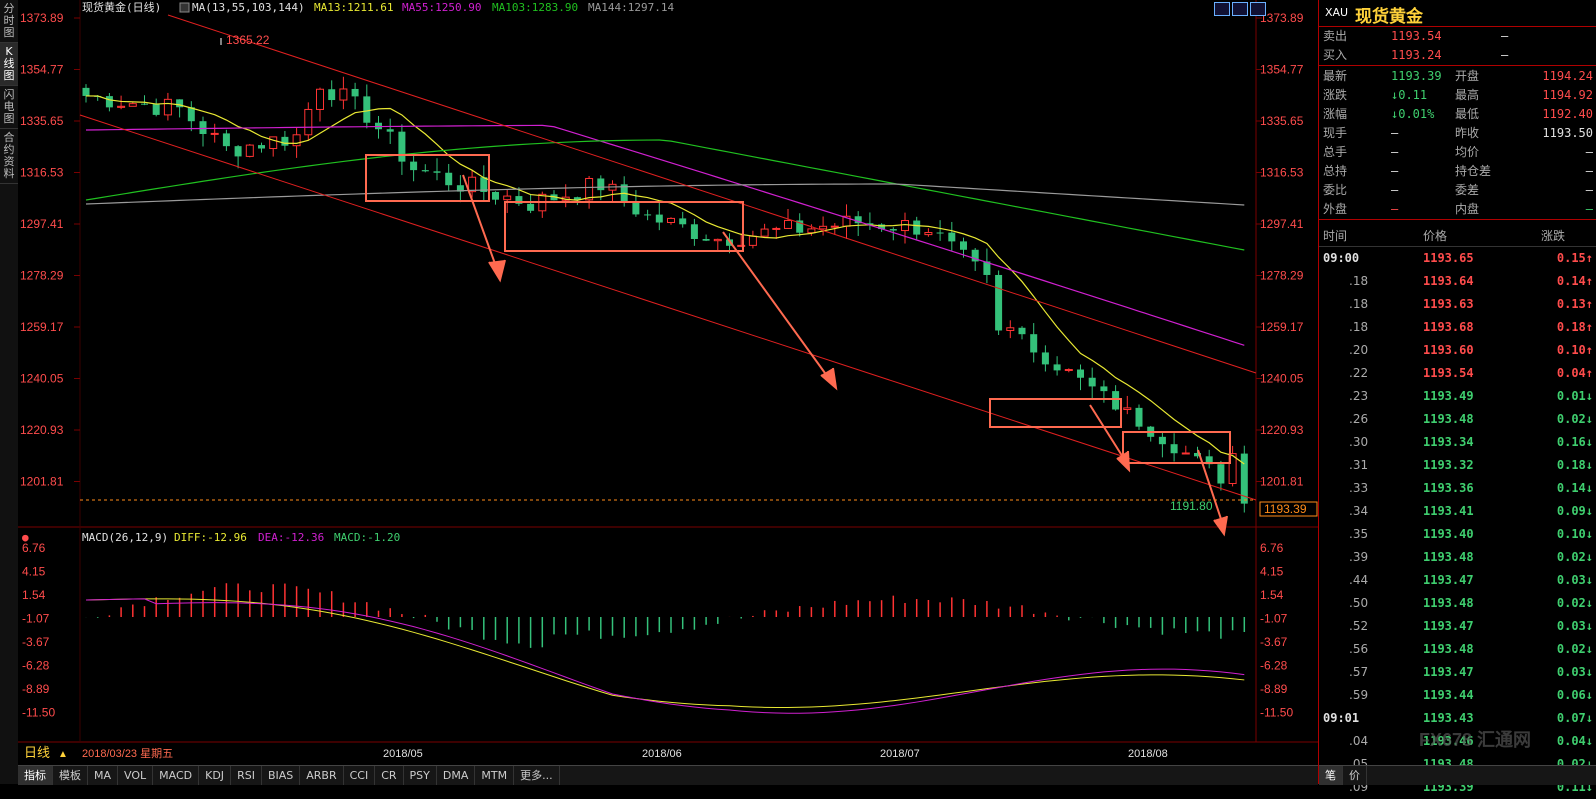 The width and height of the screenshot is (1596, 799). I want to click on tick-time: .59, so click(1359, 695).